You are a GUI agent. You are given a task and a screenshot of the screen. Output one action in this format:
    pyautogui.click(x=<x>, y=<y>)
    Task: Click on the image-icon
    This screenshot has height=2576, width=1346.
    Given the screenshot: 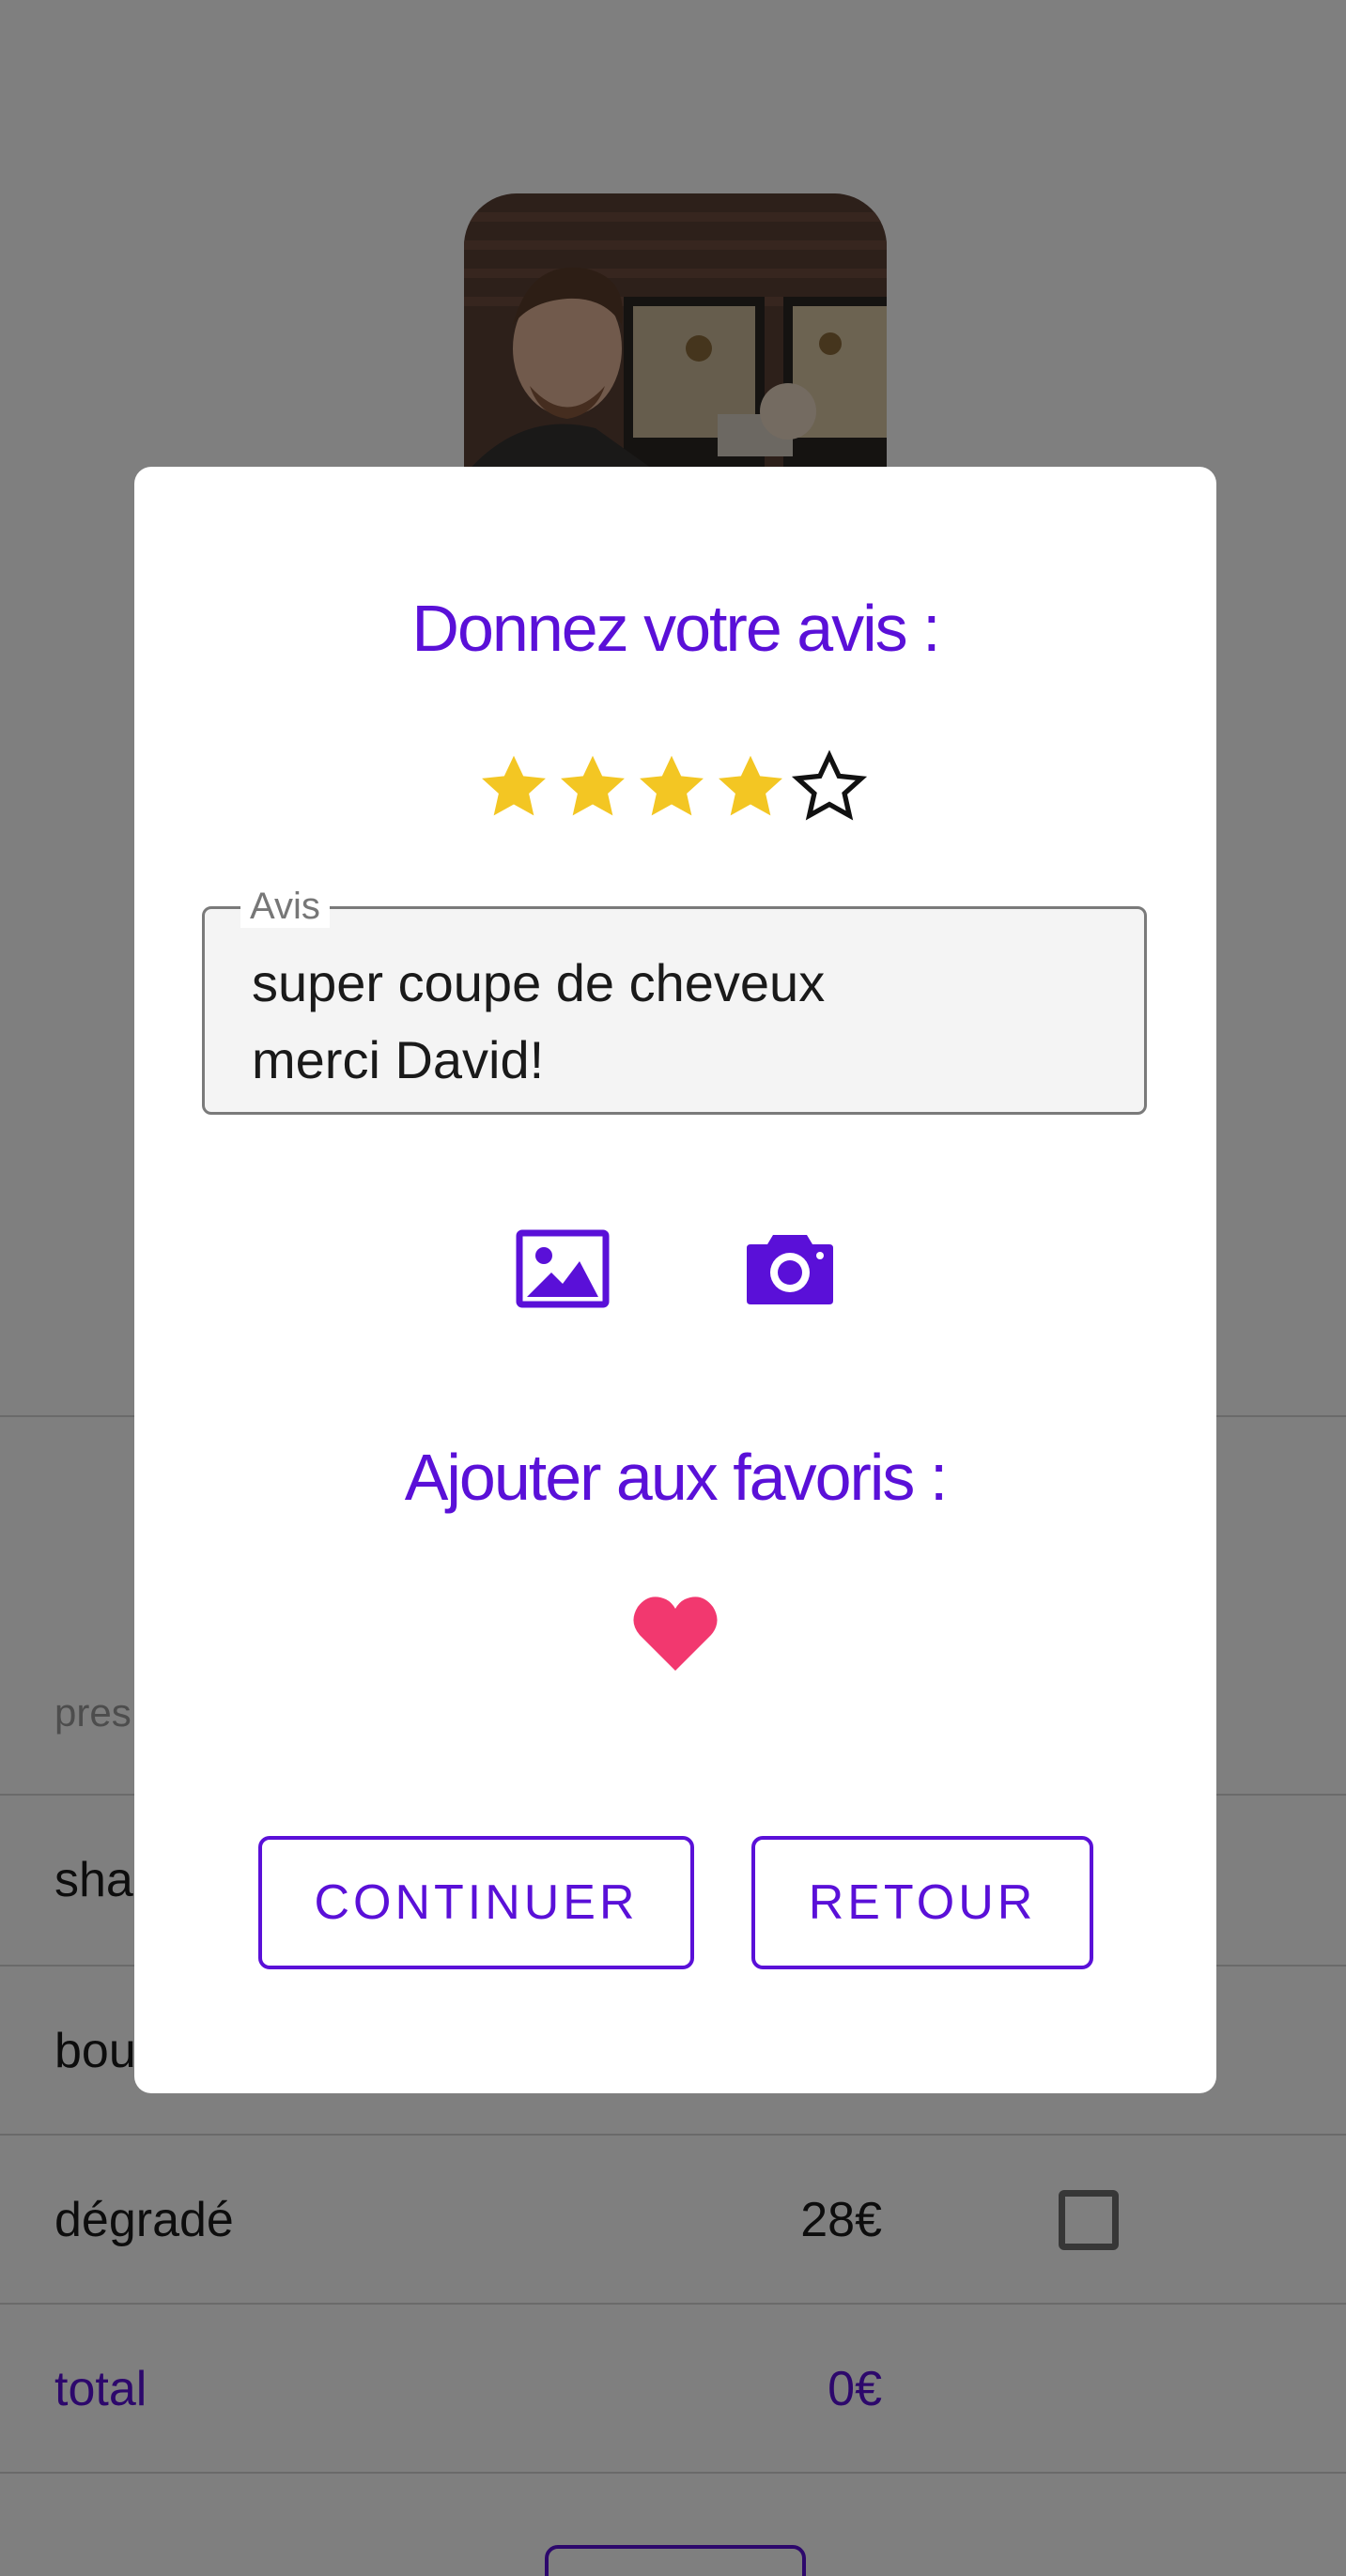 What is the action you would take?
    pyautogui.click(x=563, y=1269)
    